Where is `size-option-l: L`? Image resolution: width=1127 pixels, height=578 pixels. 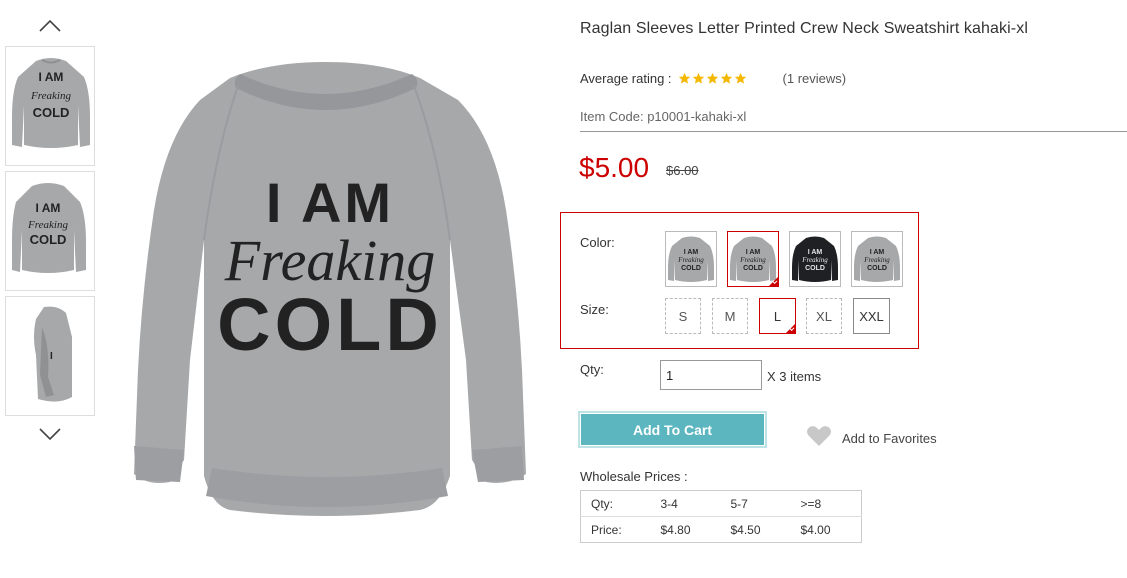 size-option-l: L is located at coordinates (777, 316).